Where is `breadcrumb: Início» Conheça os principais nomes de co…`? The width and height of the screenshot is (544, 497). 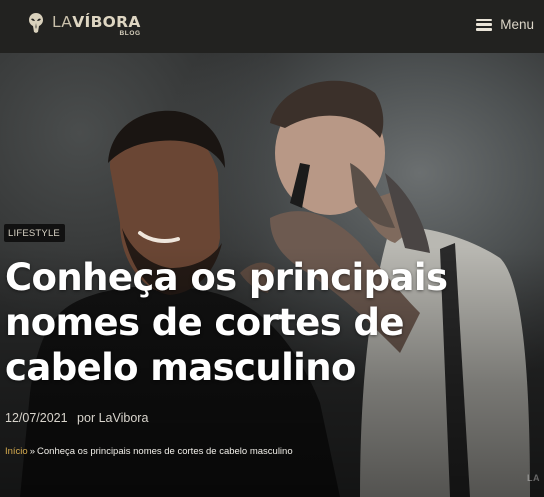 breadcrumb: Início» Conheça os principais nomes de co… is located at coordinates (149, 451).